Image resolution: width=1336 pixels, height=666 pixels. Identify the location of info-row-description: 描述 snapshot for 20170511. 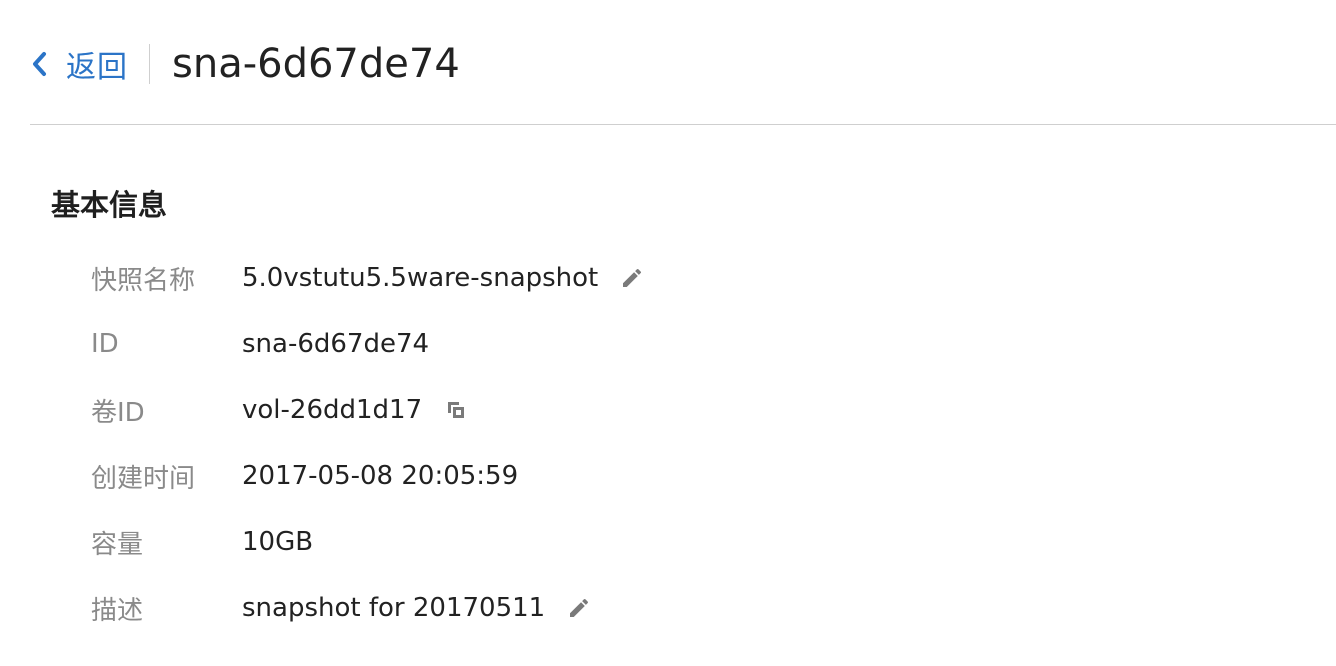
(367, 608).